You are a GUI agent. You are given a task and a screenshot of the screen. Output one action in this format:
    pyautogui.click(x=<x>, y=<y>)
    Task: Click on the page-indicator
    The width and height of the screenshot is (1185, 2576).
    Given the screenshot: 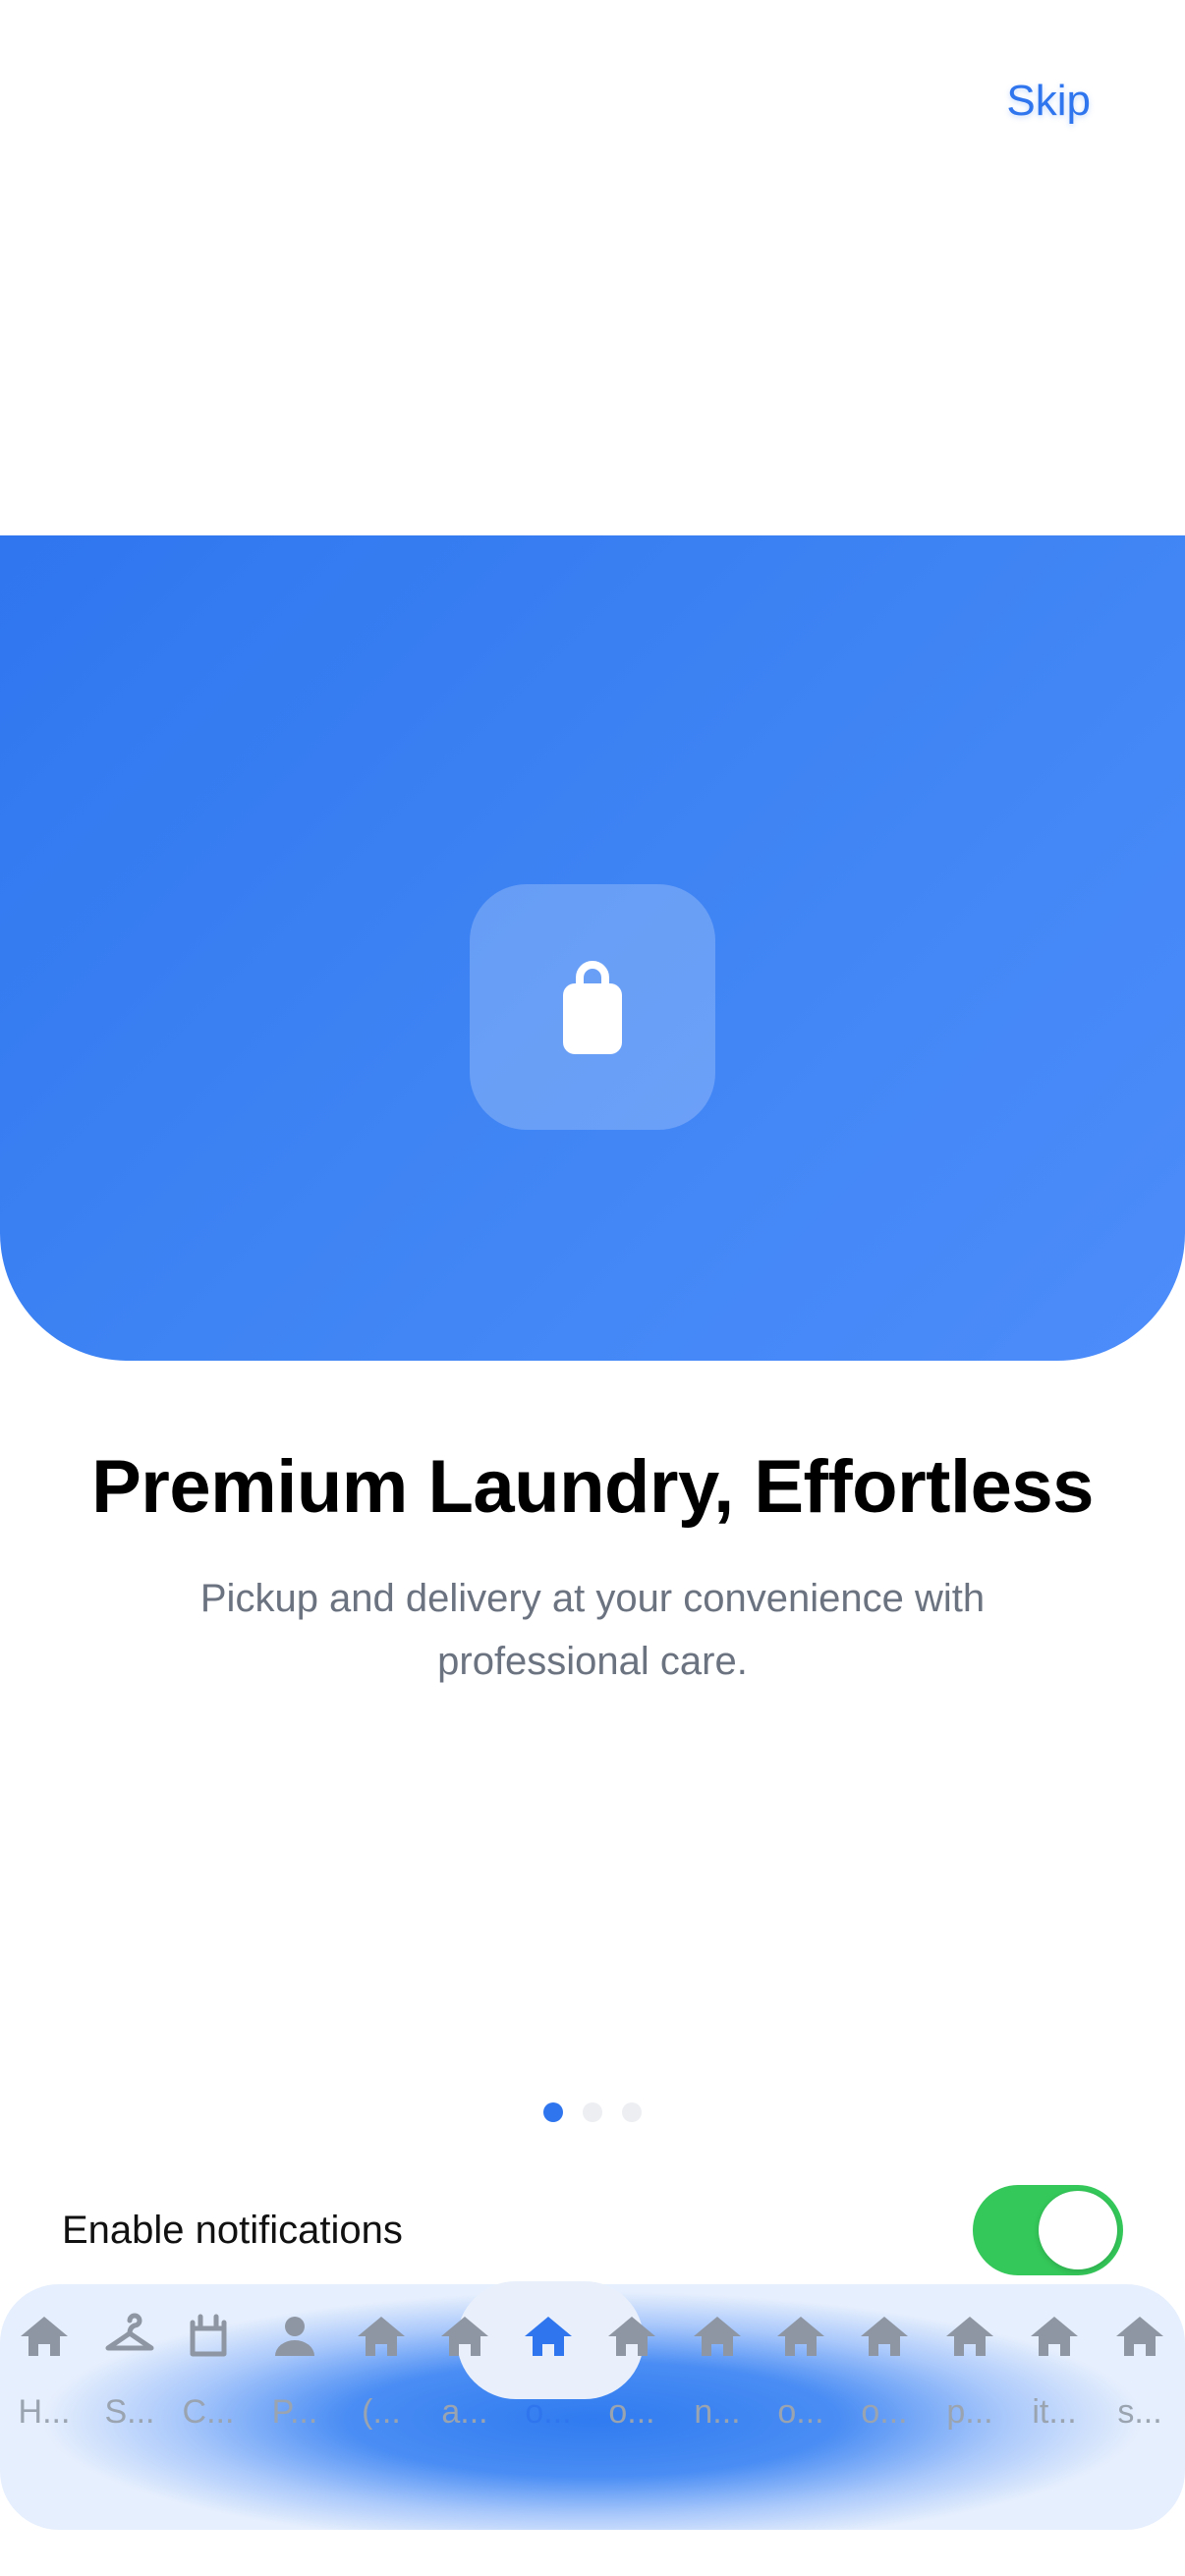 What is the action you would take?
    pyautogui.click(x=592, y=2112)
    